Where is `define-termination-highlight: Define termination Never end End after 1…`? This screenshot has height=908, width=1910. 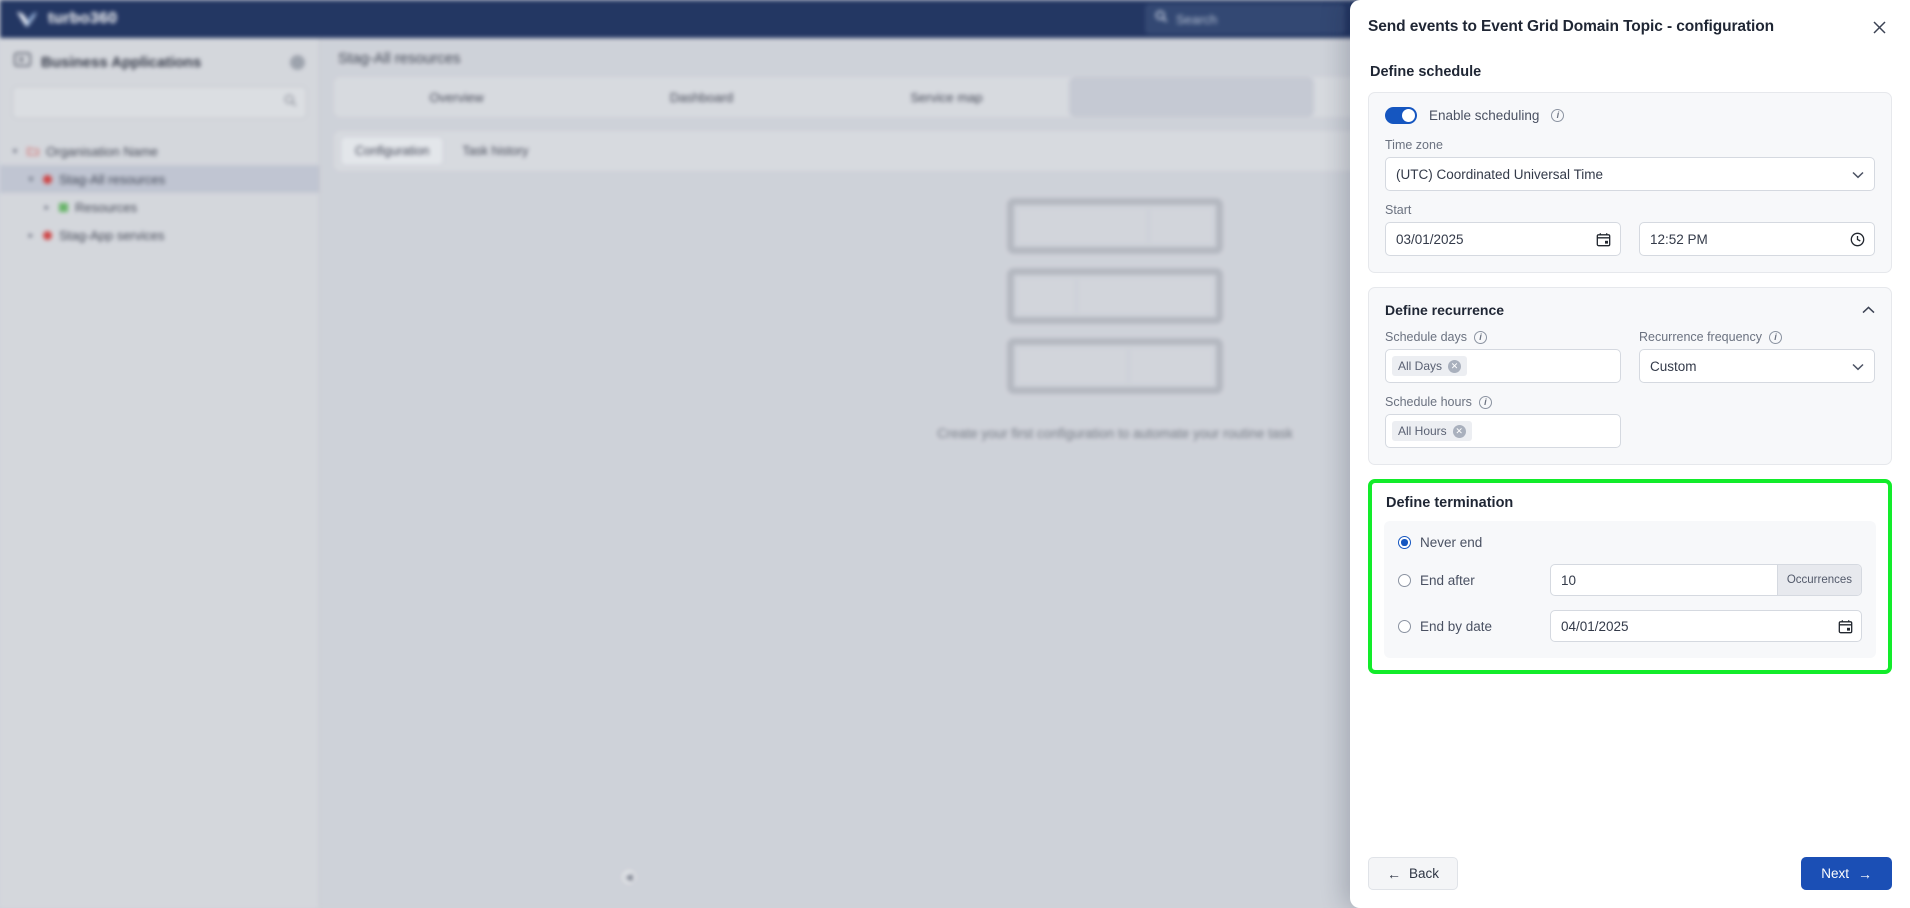
define-termination-highlight: Define termination Never end End after 1… is located at coordinates (1630, 576).